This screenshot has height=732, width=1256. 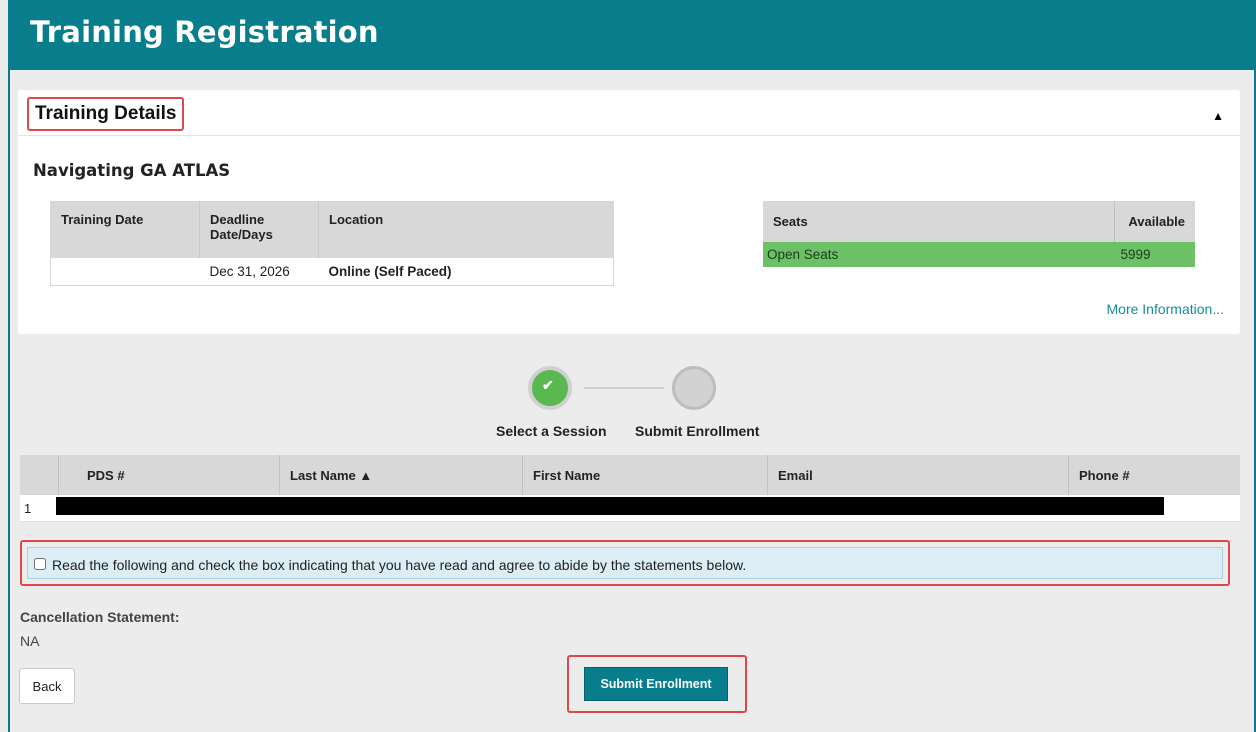 What do you see at coordinates (100, 617) in the screenshot?
I see `cancellation-label: Cancellation Statement:` at bounding box center [100, 617].